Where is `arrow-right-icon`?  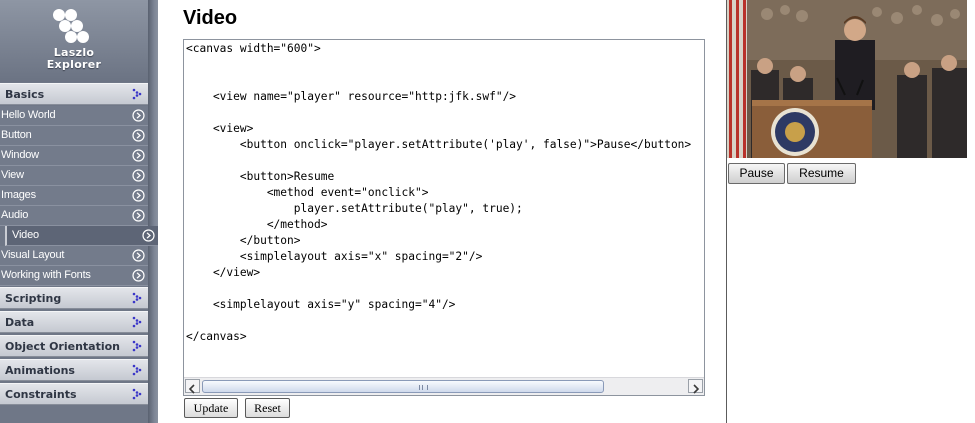
arrow-right-icon is located at coordinates (696, 389).